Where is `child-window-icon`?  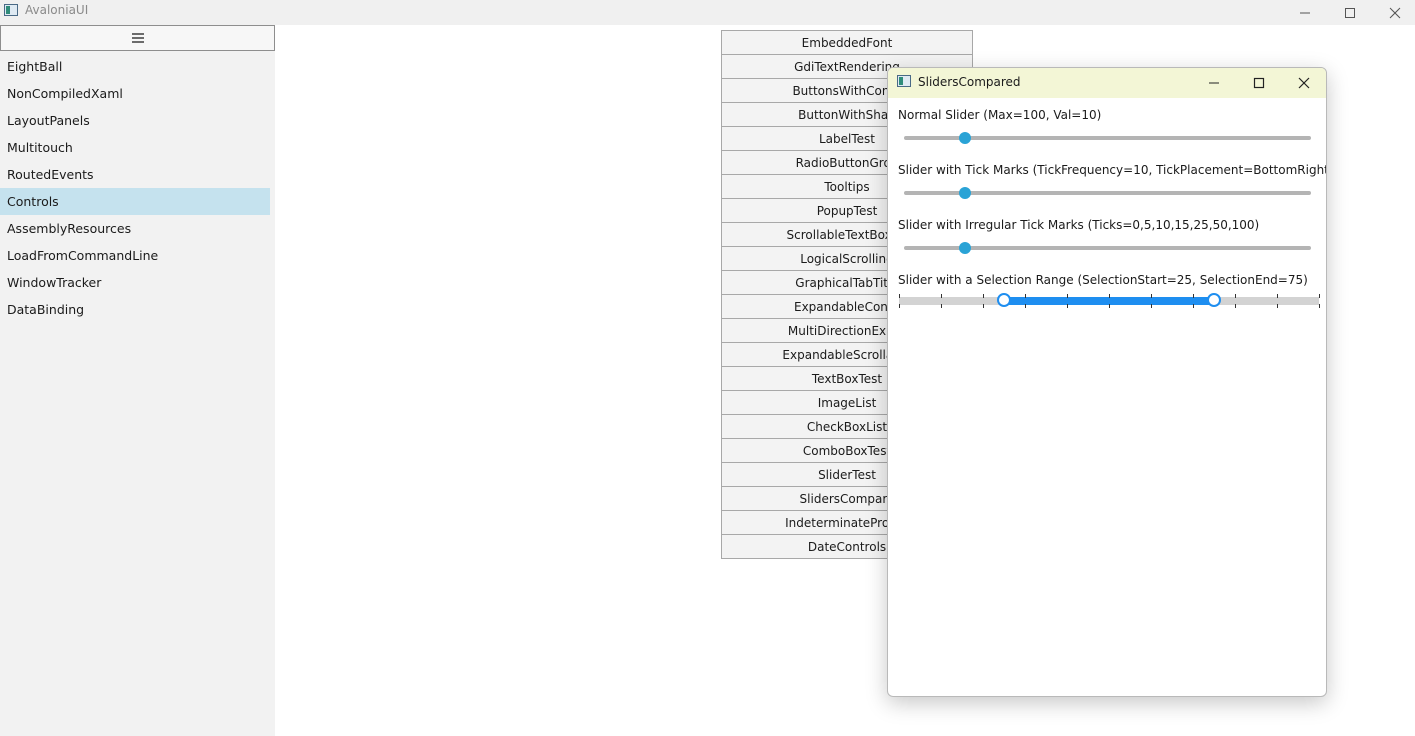 child-window-icon is located at coordinates (904, 81).